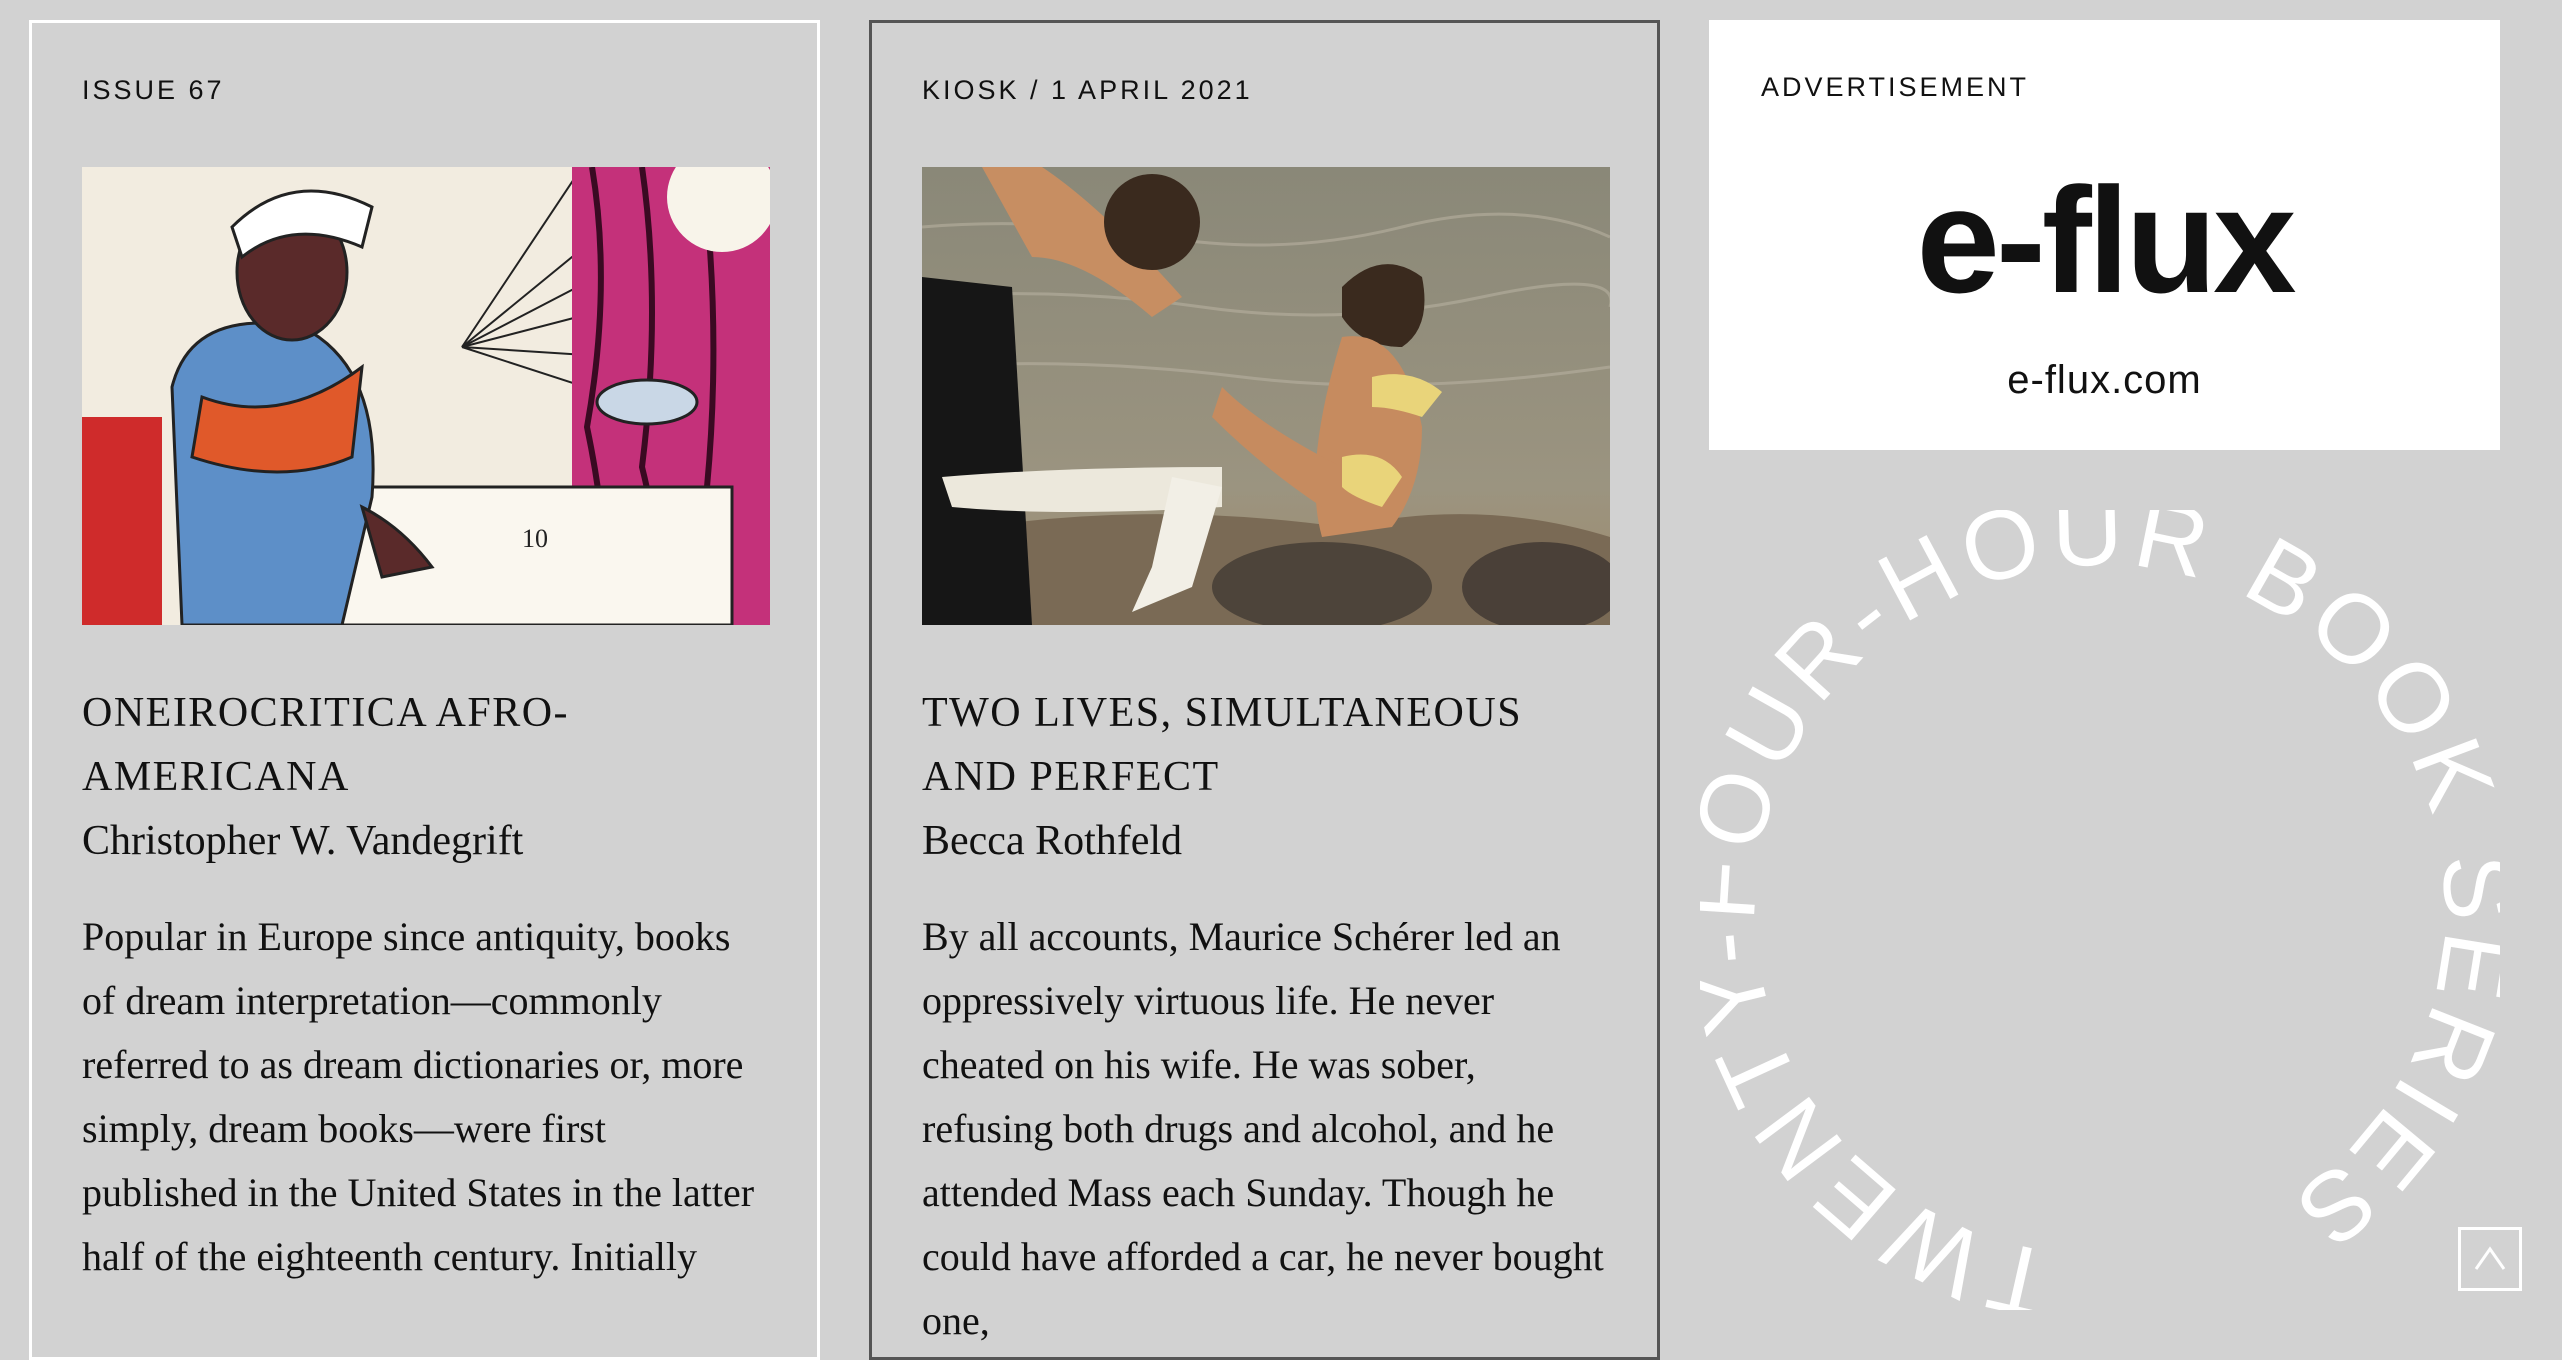 Image resolution: width=2562 pixels, height=1360 pixels. What do you see at coordinates (424, 745) in the screenshot?
I see `article-title: ONEIROCRITICA AFRO-AMERICANA` at bounding box center [424, 745].